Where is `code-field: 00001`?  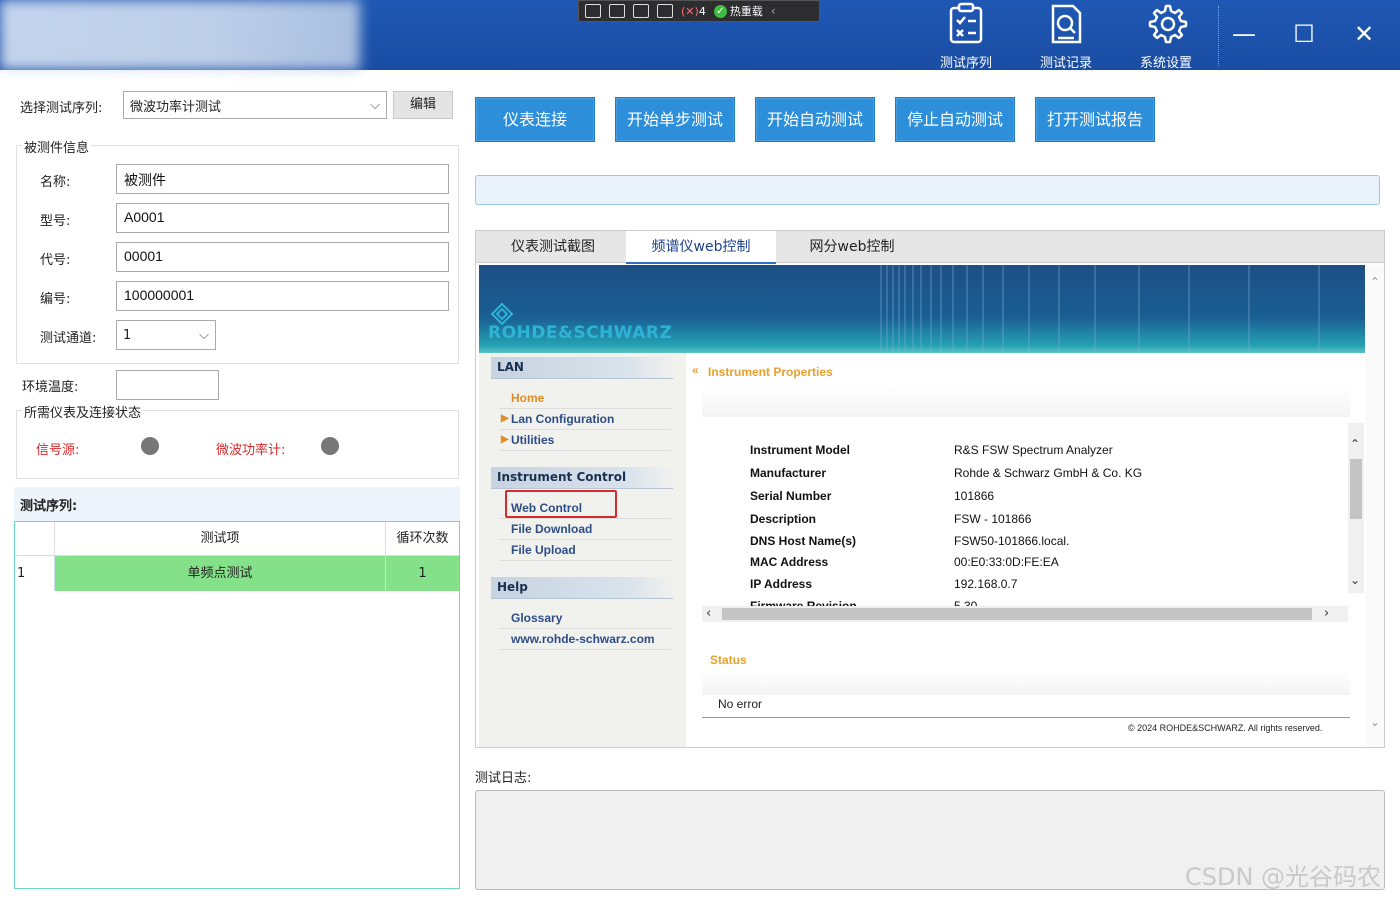 code-field: 00001 is located at coordinates (282, 257).